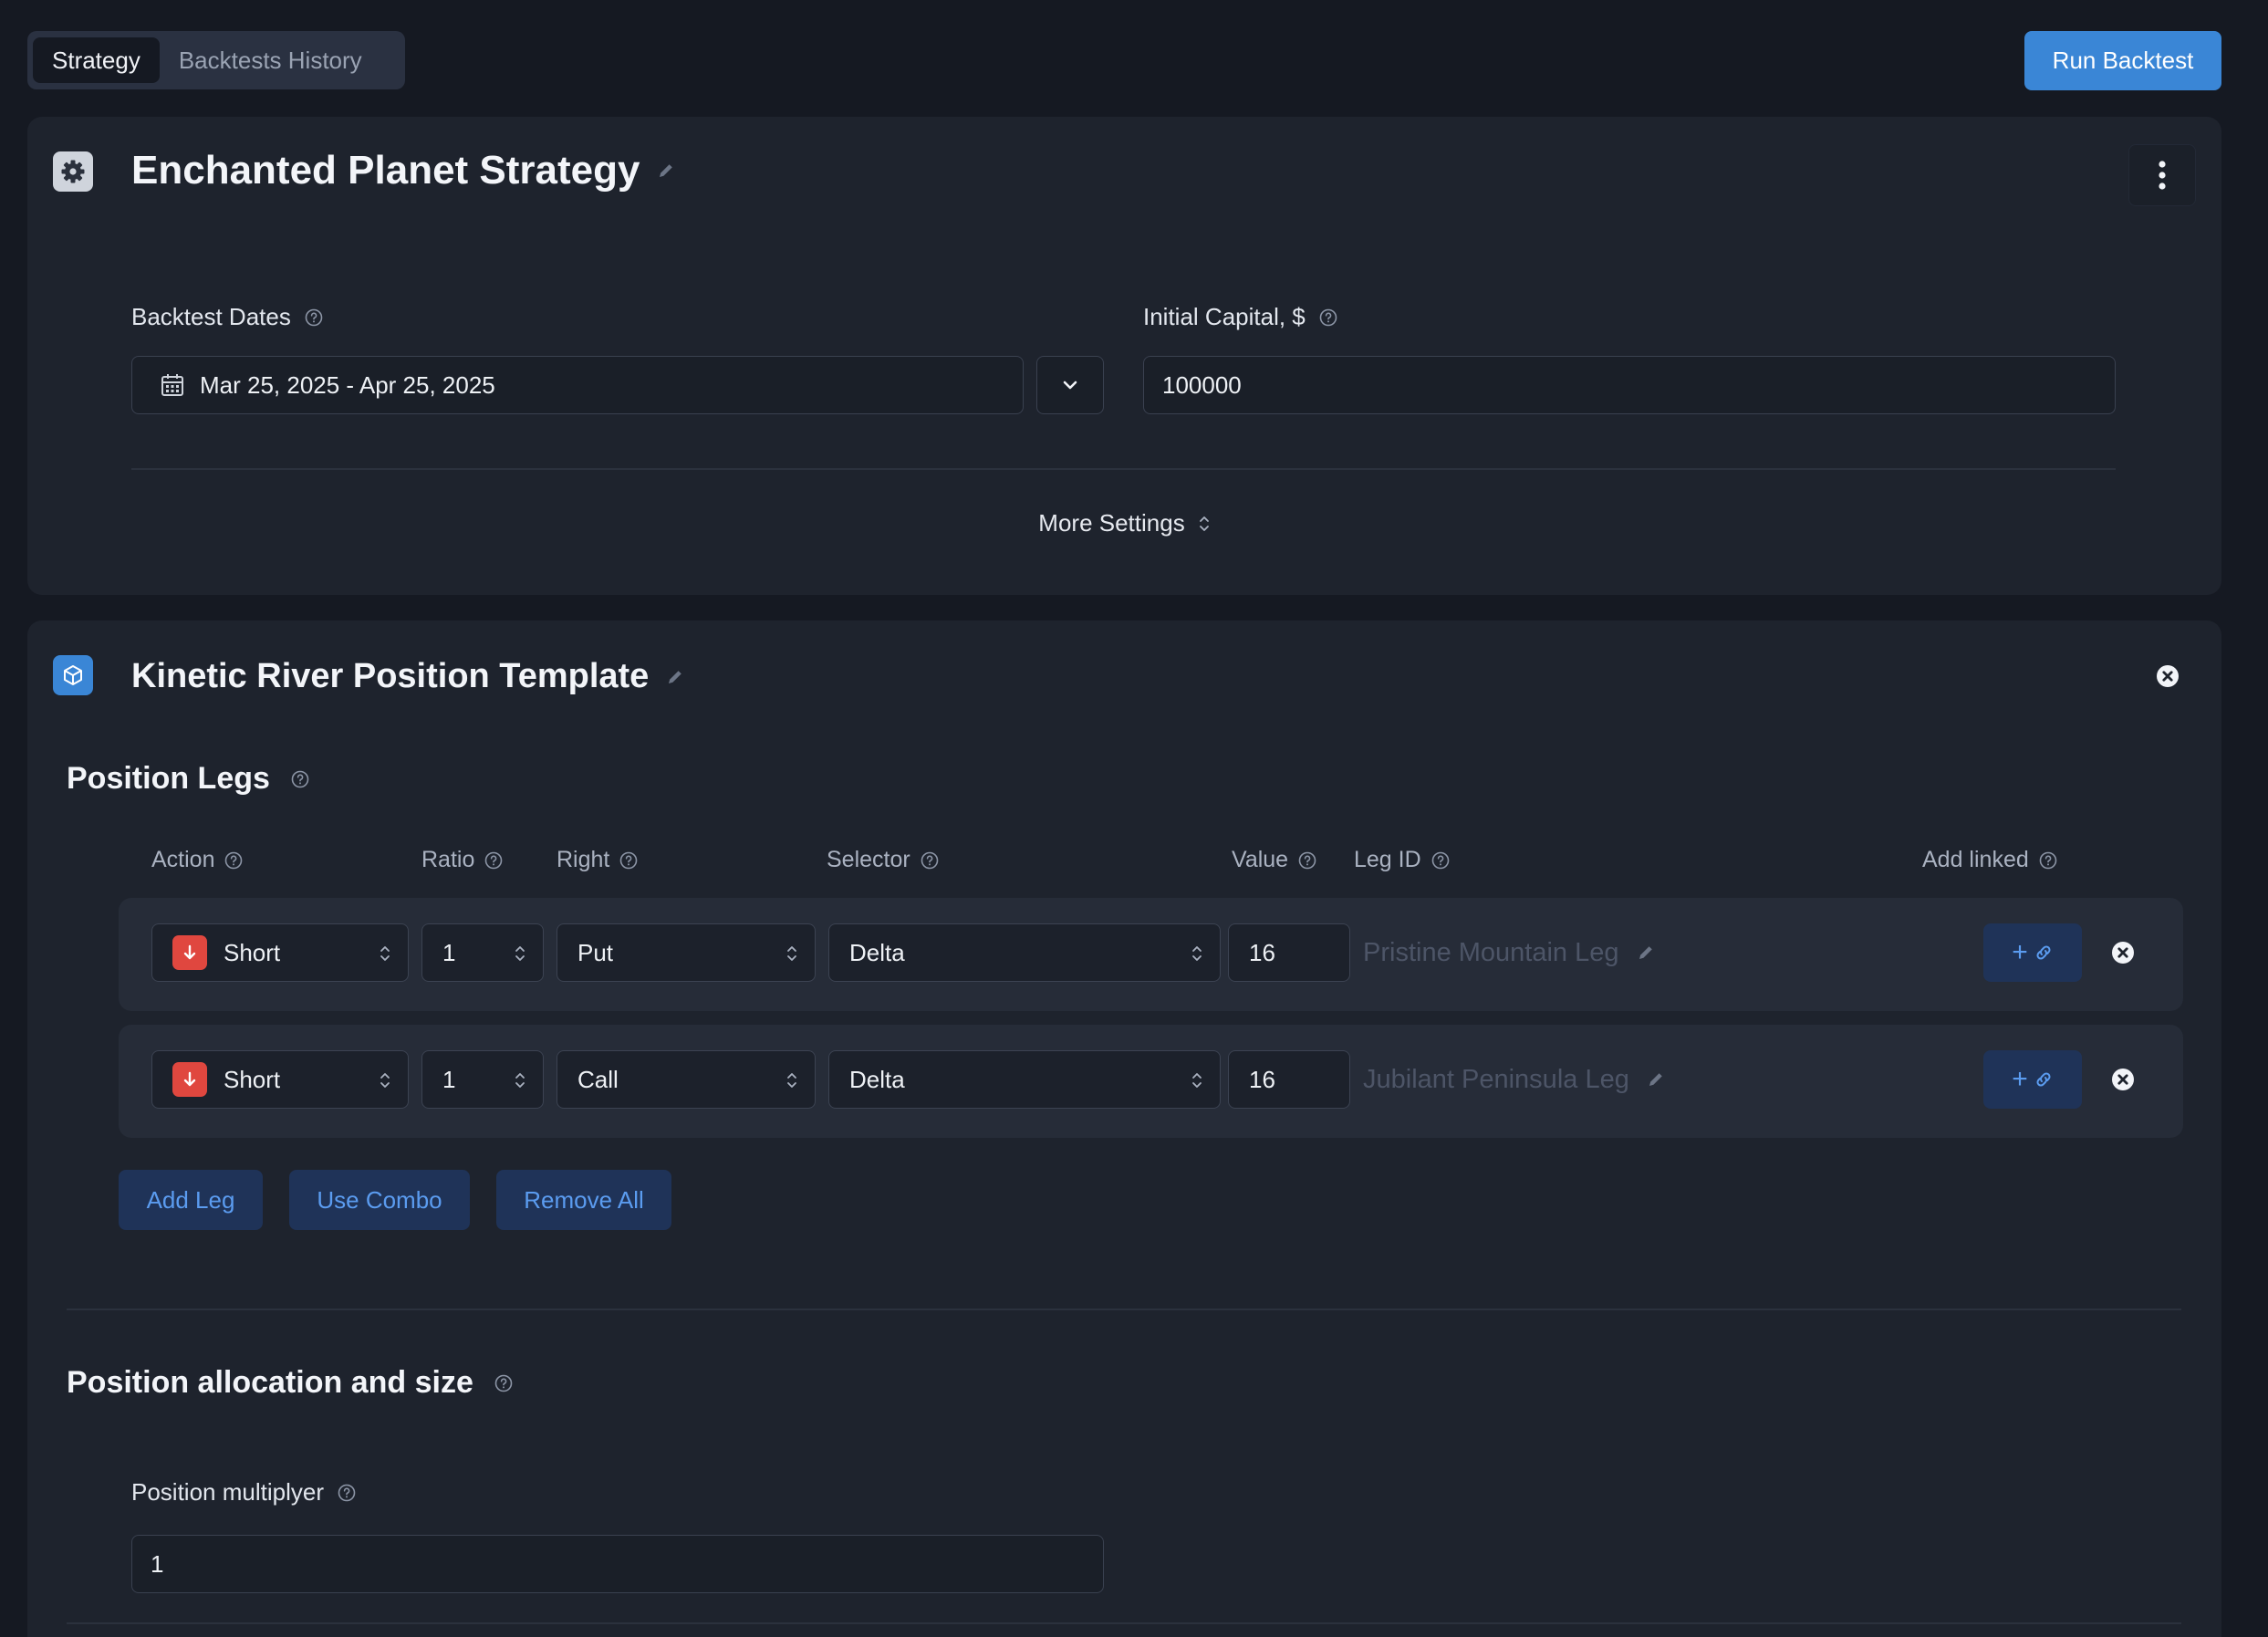 This screenshot has height=1637, width=2268. What do you see at coordinates (172, 385) in the screenshot?
I see `calendar-icon` at bounding box center [172, 385].